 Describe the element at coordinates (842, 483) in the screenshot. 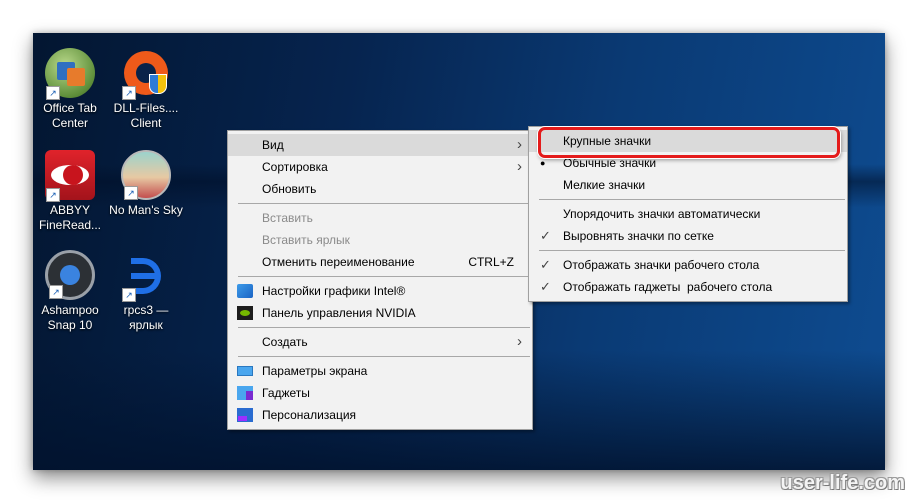

I see `watermark: user-life.com` at that location.